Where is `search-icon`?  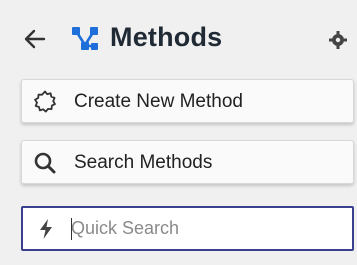 search-icon is located at coordinates (45, 163).